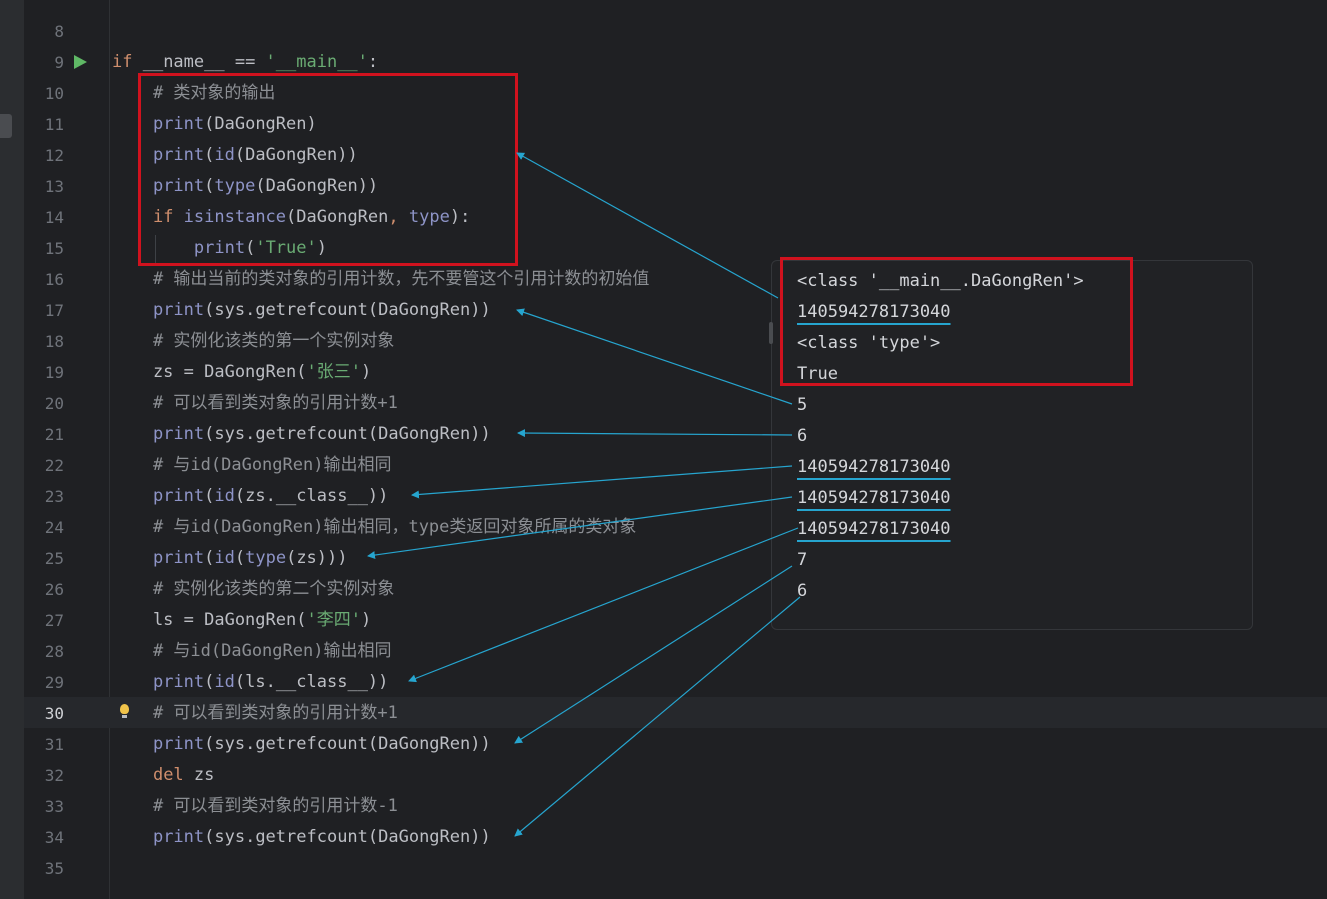 The image size is (1327, 899). I want to click on arrow-refcount-6b, so click(657, 716).